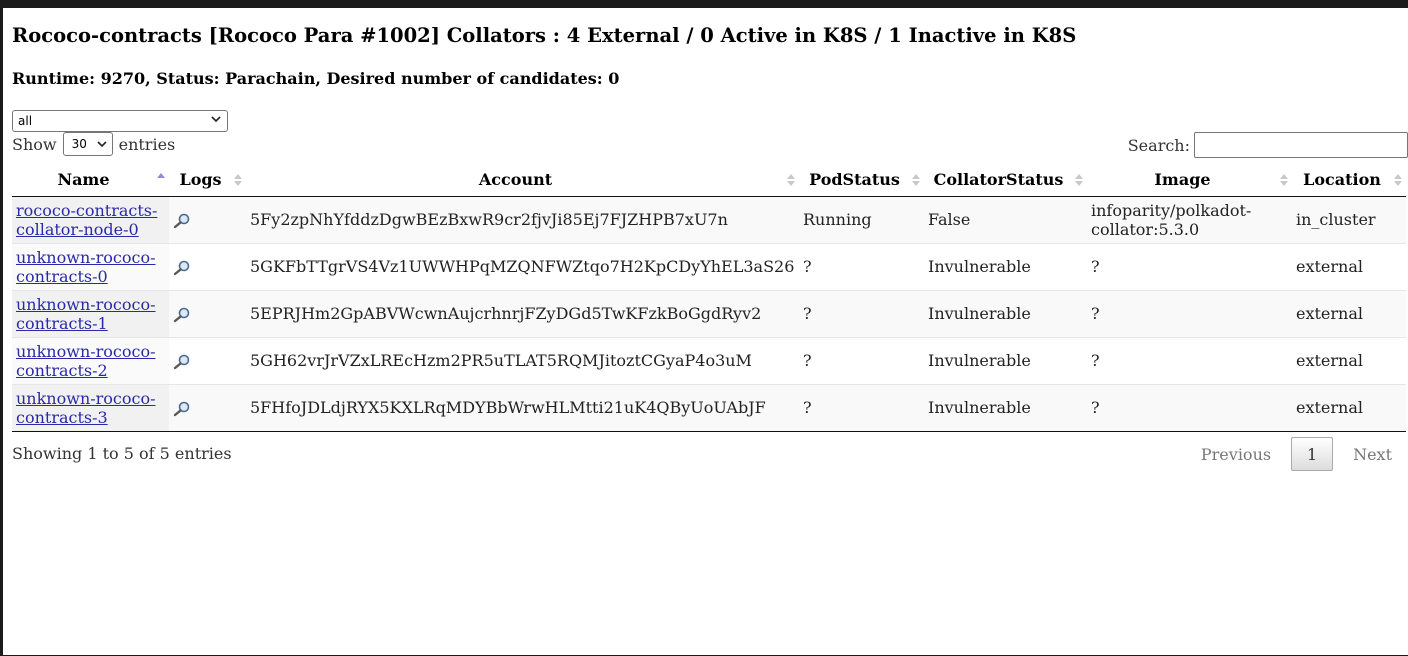  Describe the element at coordinates (1312, 454) in the screenshot. I see `current-page-button: 1` at that location.